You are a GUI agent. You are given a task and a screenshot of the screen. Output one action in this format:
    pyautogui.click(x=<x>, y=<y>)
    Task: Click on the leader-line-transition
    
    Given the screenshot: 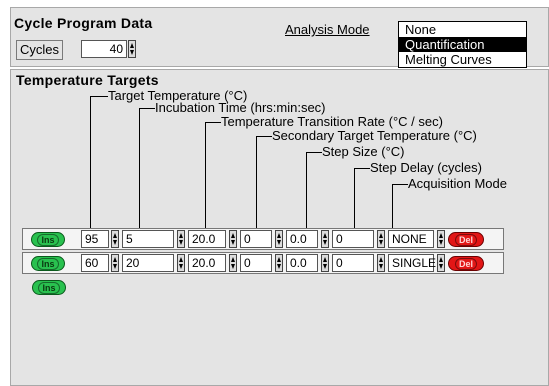 What is the action you would take?
    pyautogui.click(x=205, y=175)
    